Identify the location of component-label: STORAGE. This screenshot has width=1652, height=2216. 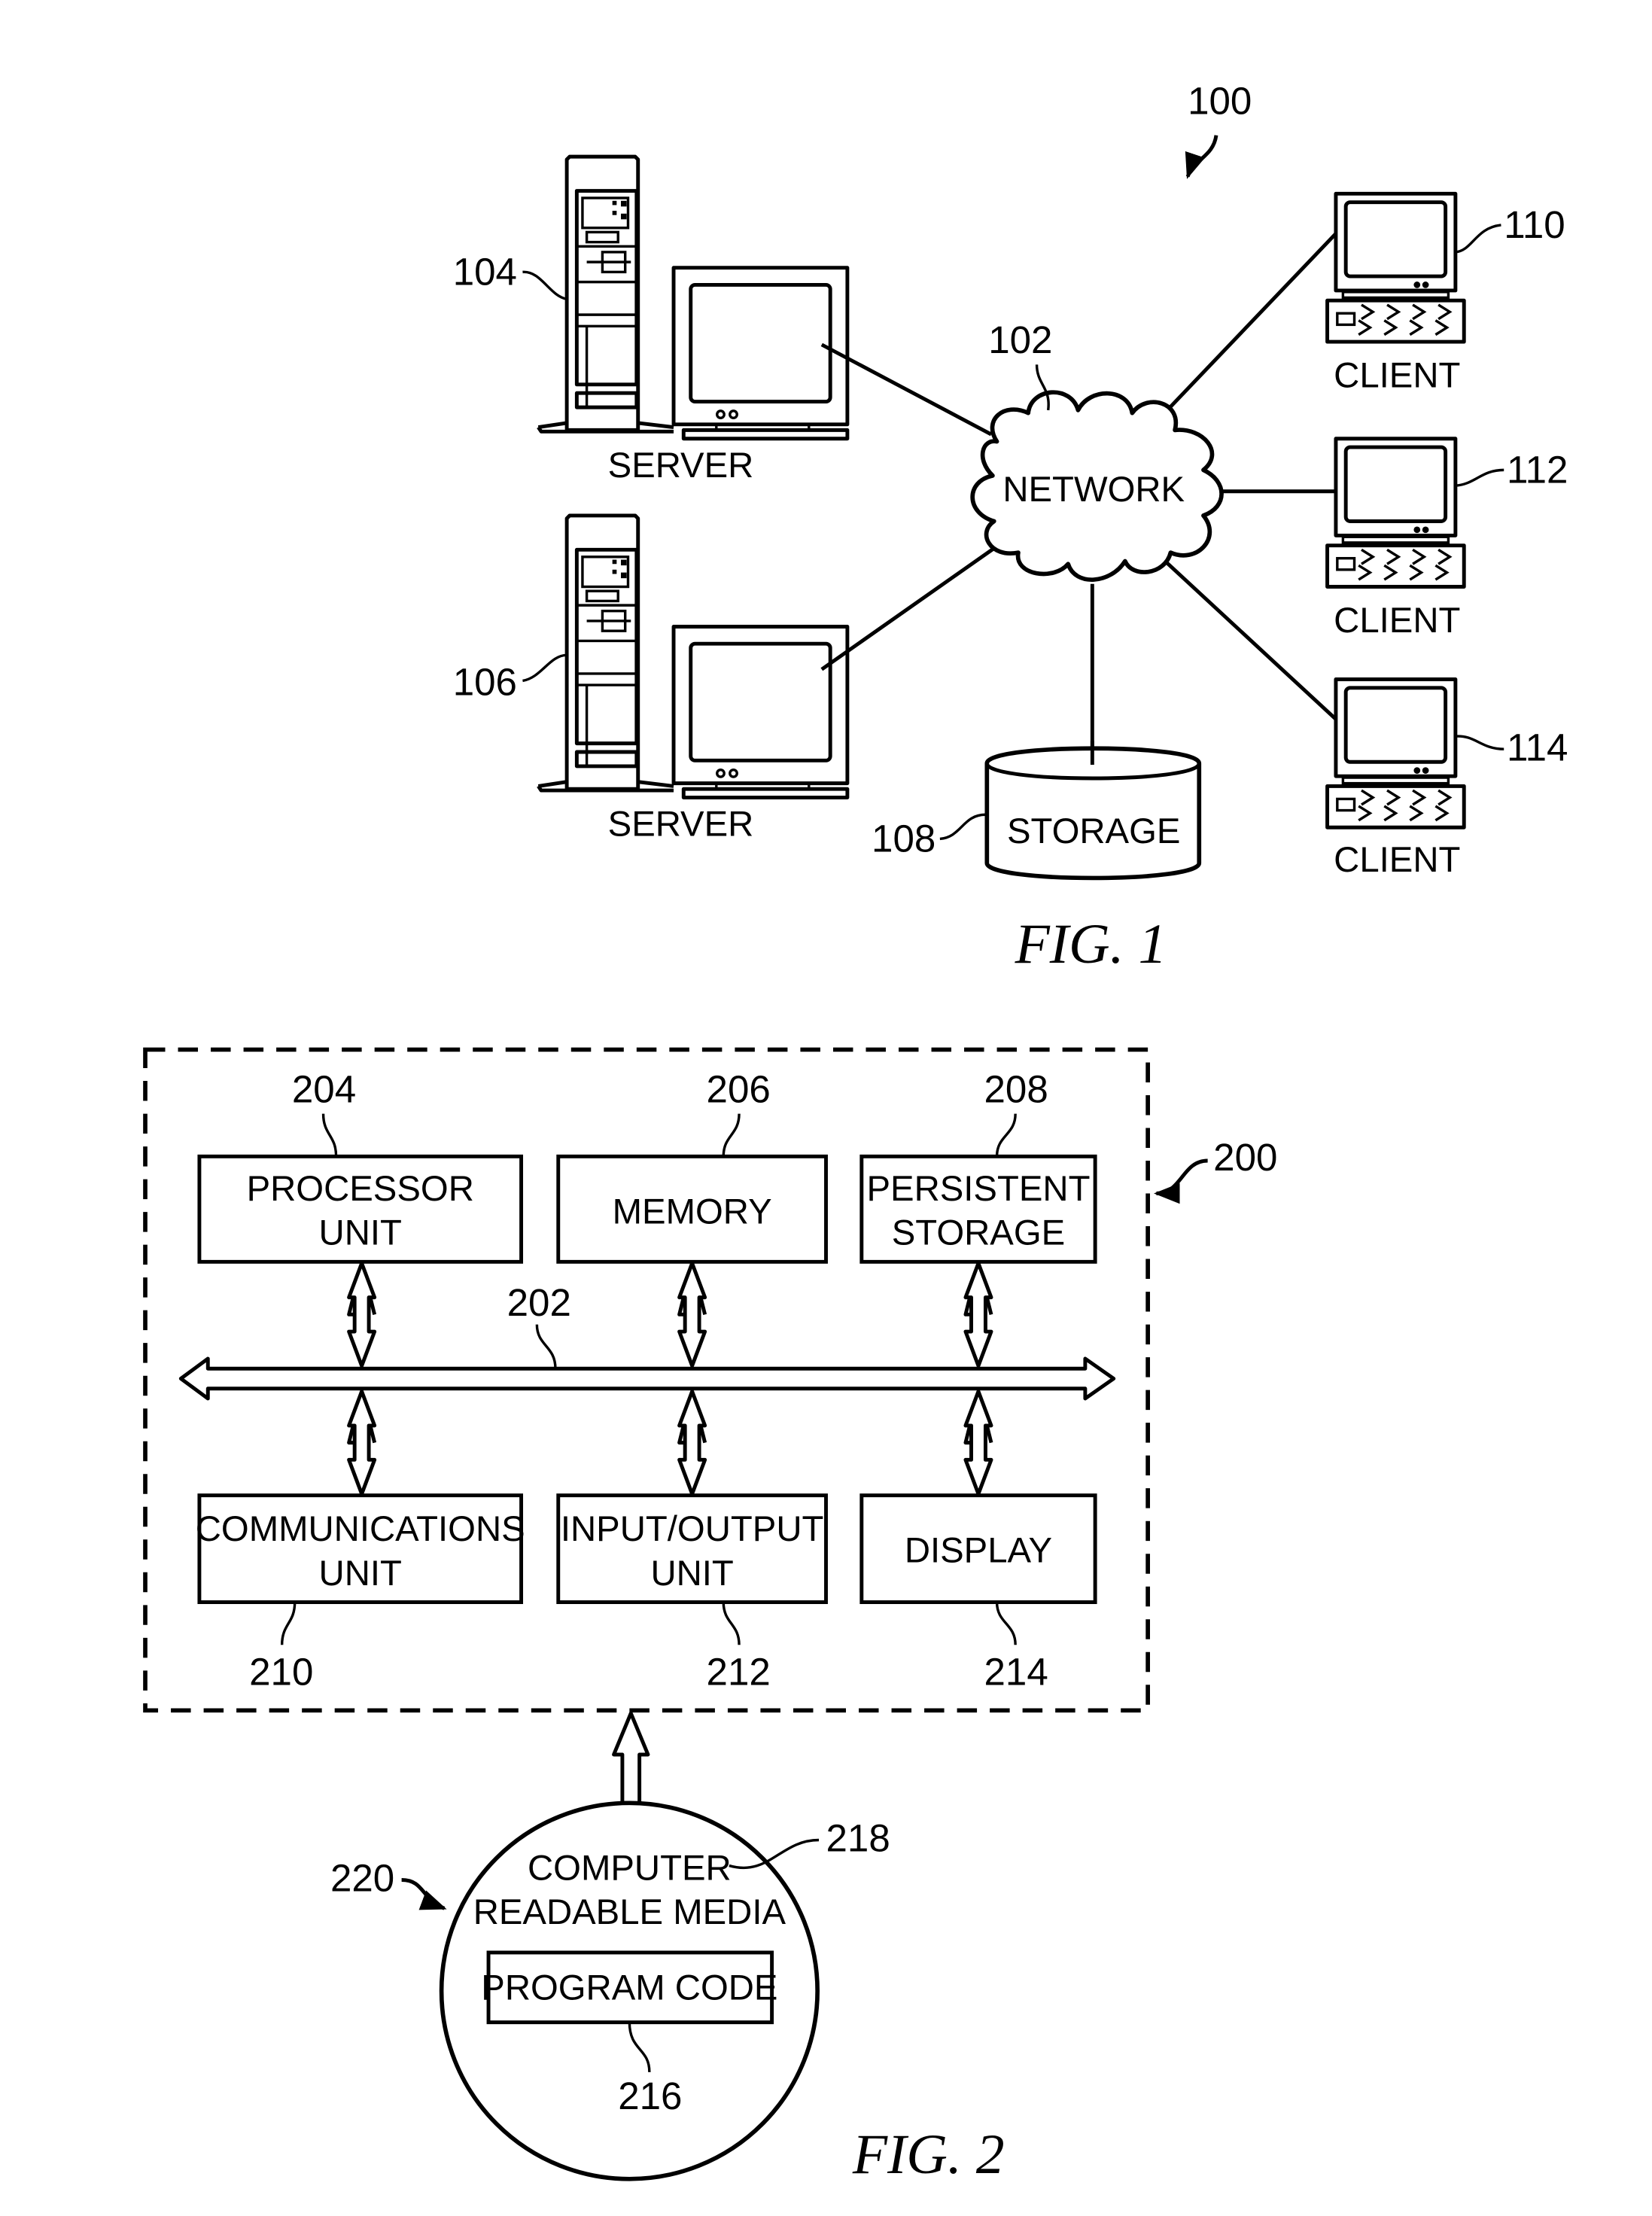
(979, 1233).